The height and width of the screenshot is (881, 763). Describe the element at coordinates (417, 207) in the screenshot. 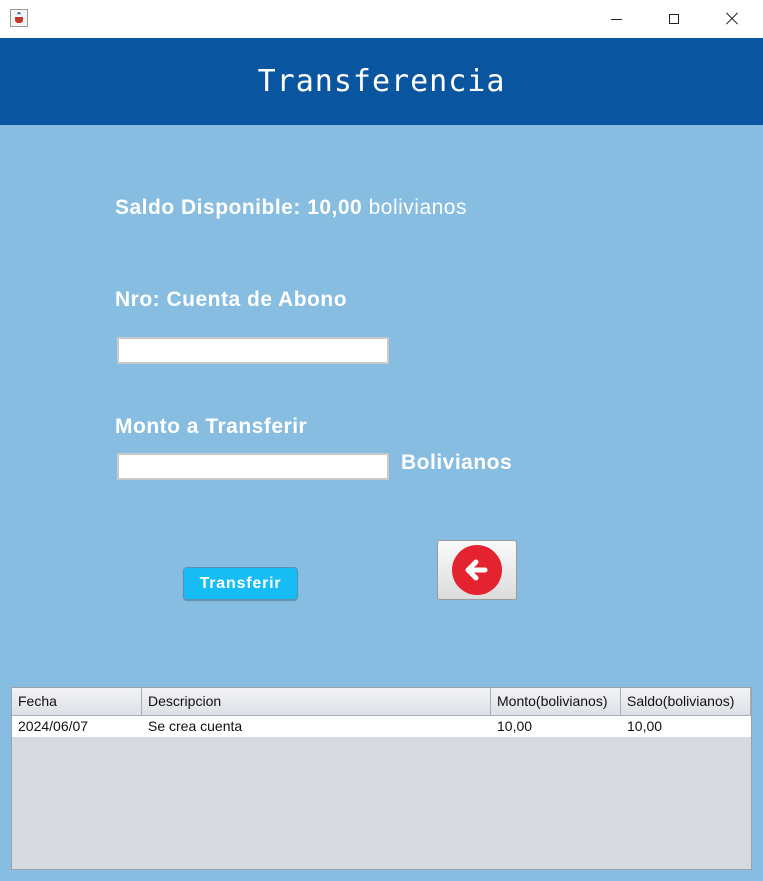

I see `balance-currency: bolivianos` at that location.